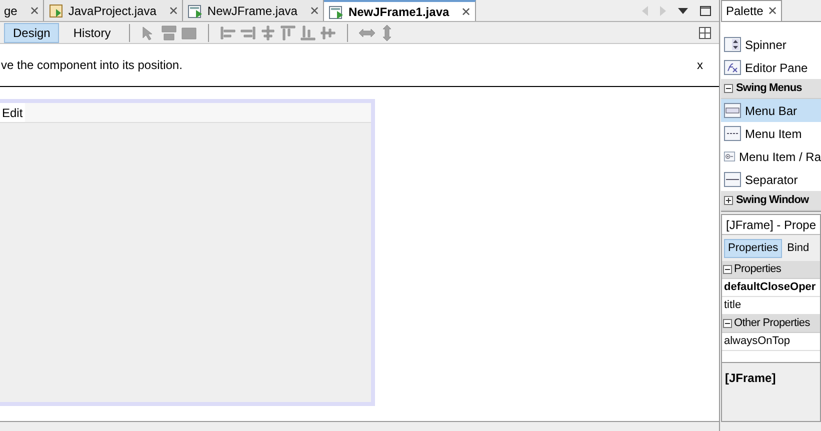  Describe the element at coordinates (22, 10) in the screenshot. I see `editor-tab: ge ✕` at that location.